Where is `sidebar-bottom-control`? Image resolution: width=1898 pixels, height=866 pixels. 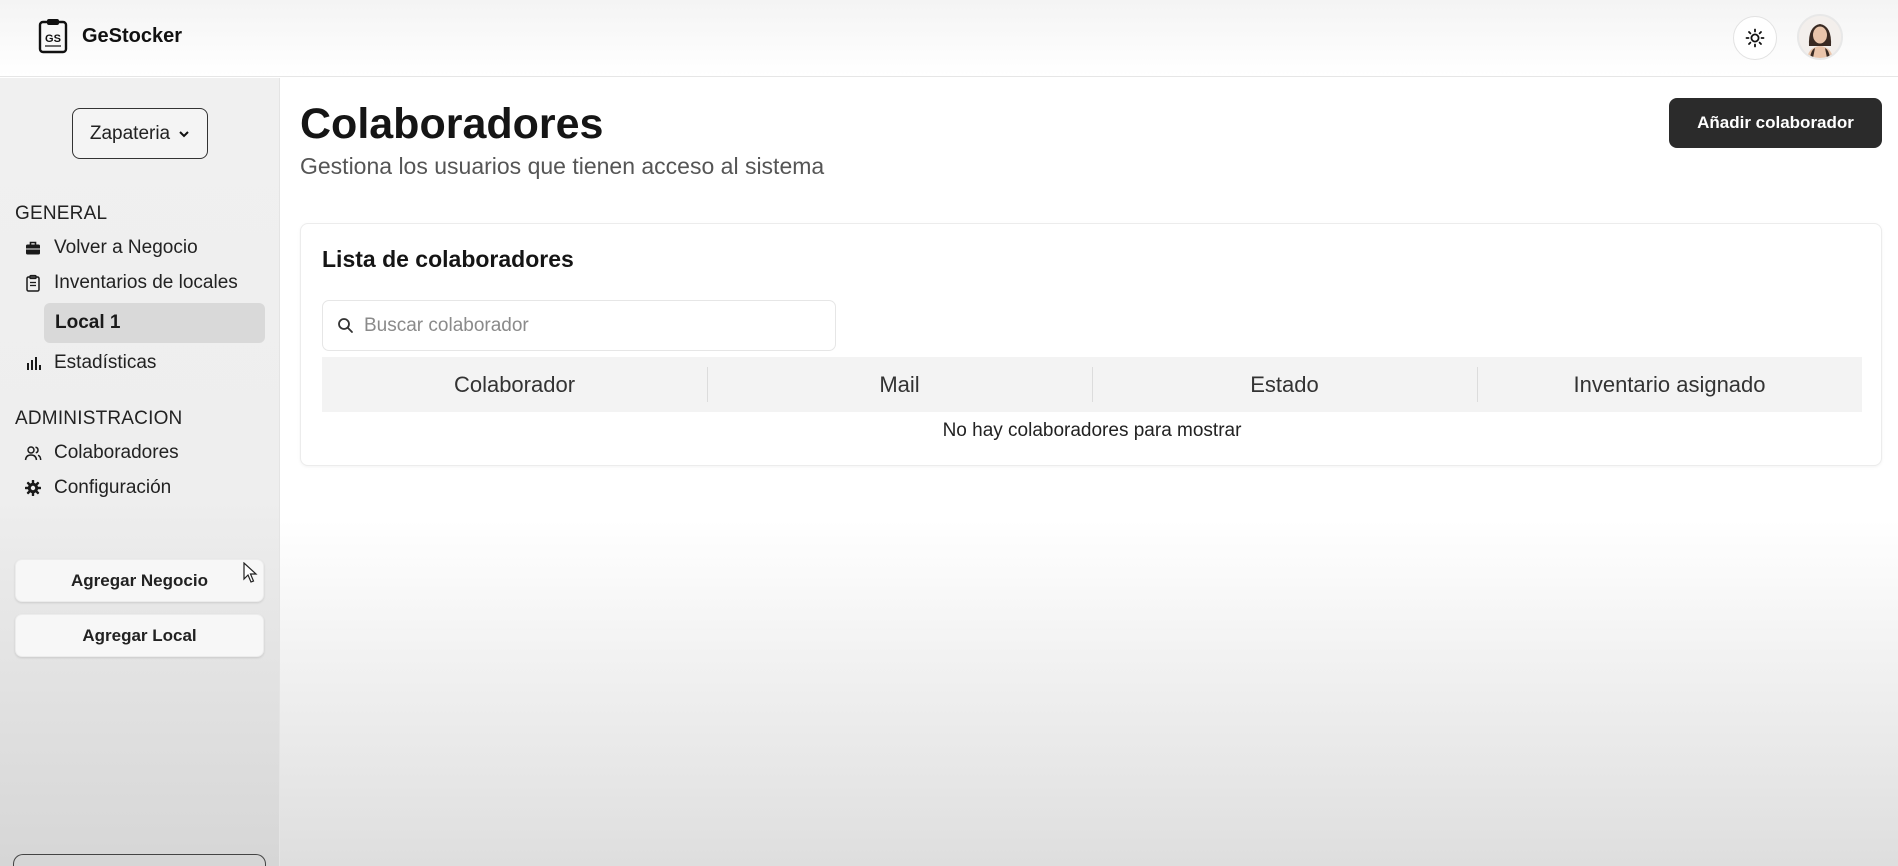
sidebar-bottom-control is located at coordinates (139, 860).